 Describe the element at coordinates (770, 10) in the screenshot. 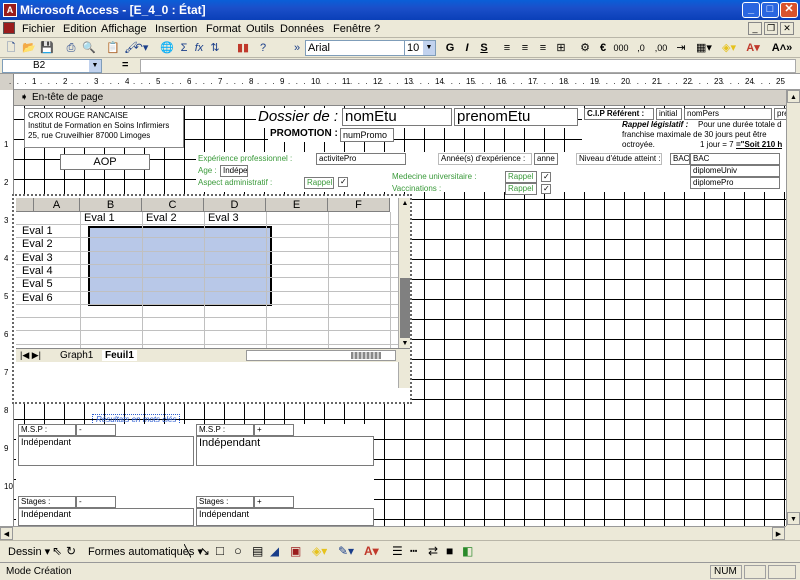

I see `maximize-button: □` at that location.